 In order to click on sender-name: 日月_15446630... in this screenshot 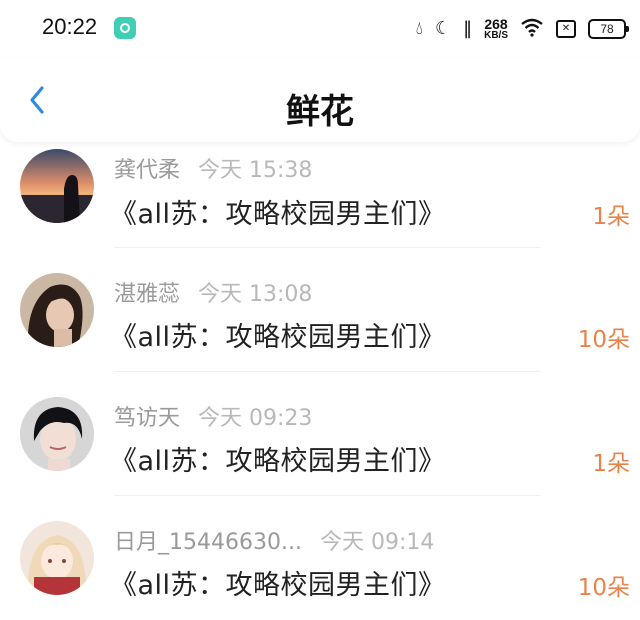, I will do `click(208, 542)`.